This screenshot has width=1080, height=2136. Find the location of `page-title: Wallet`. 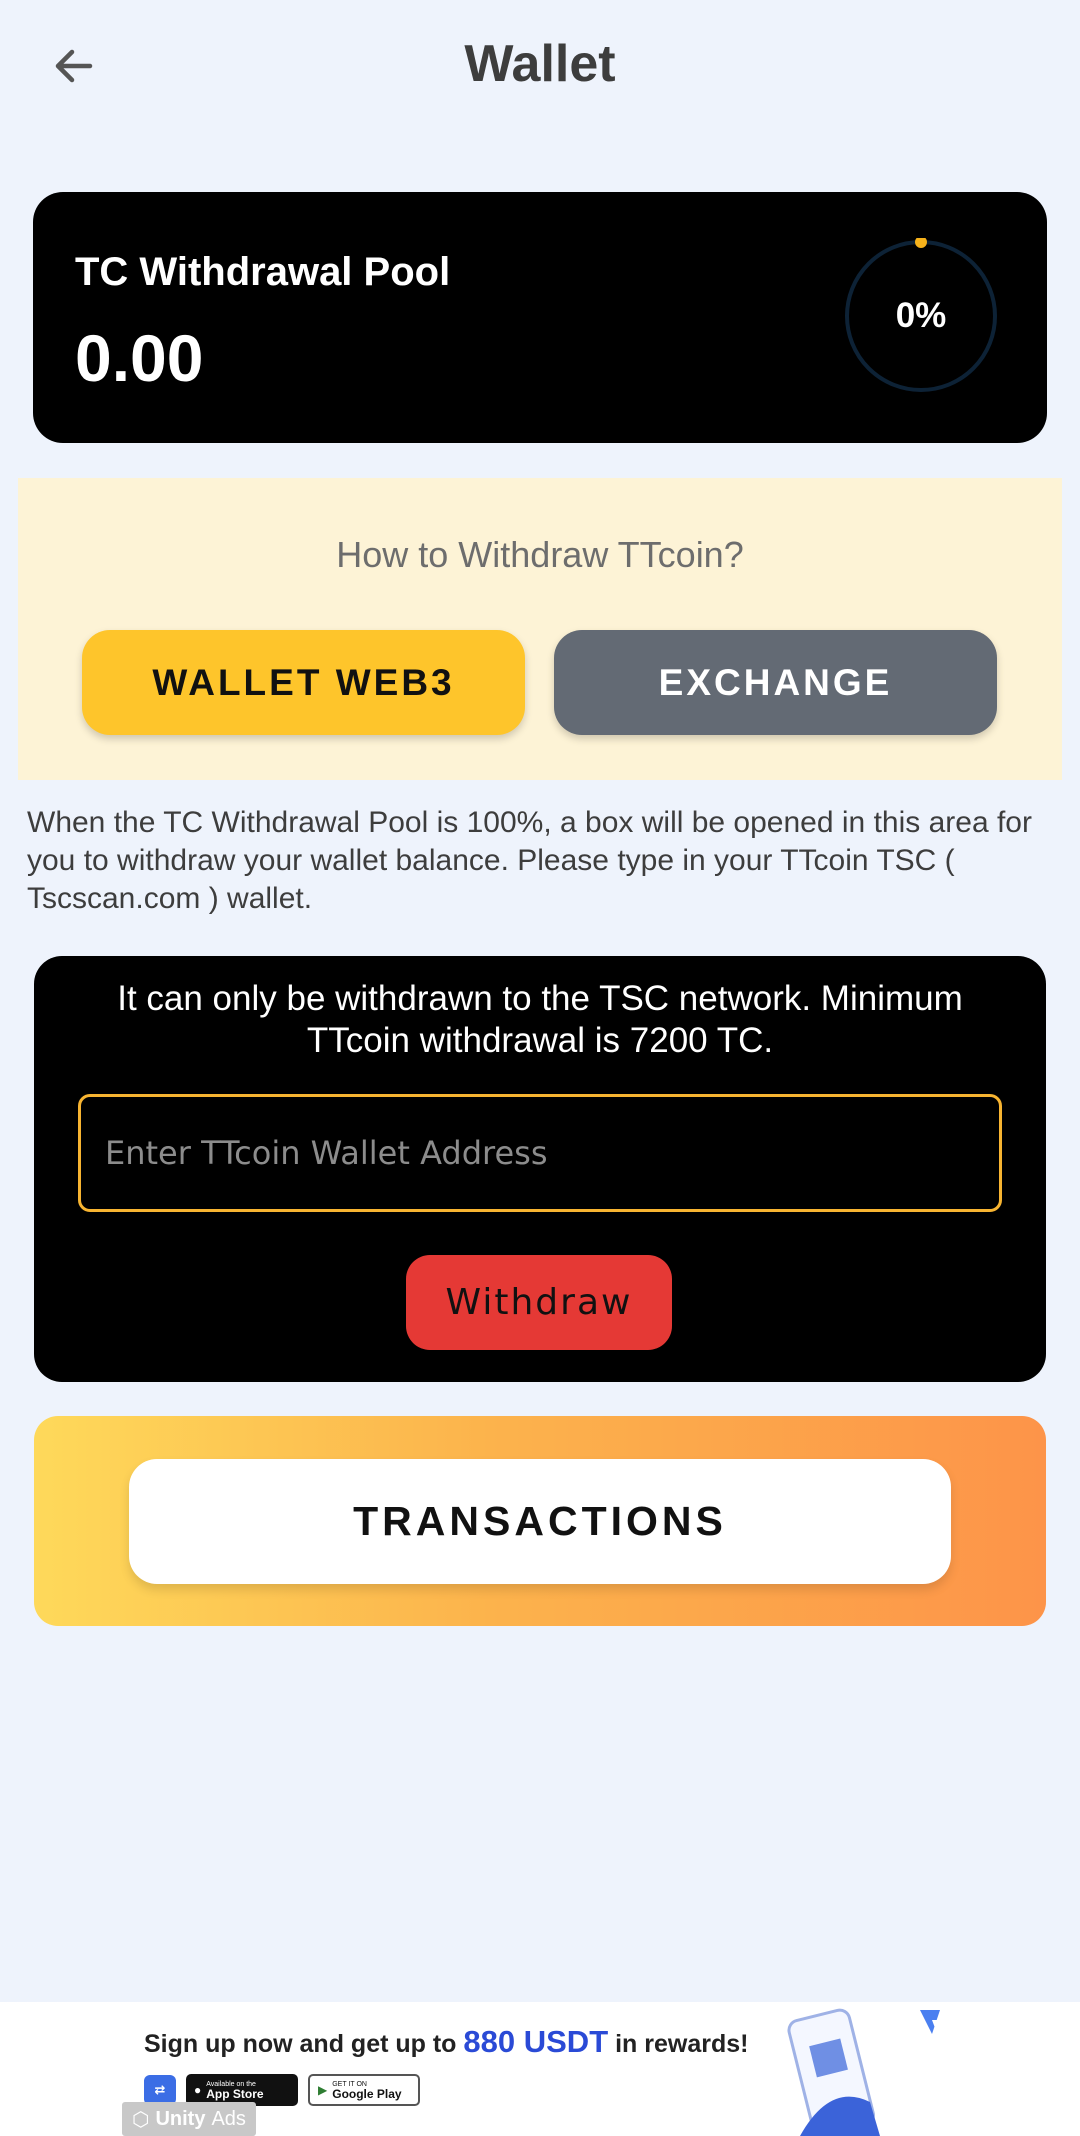

page-title: Wallet is located at coordinates (540, 64).